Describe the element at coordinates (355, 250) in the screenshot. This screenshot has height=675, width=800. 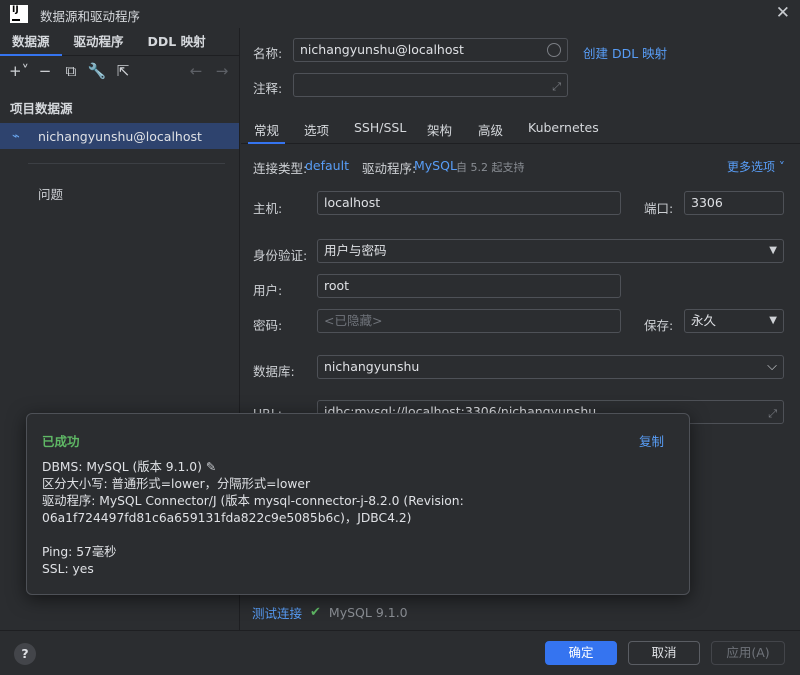
I see `auth-select-value: 用户与密码` at that location.